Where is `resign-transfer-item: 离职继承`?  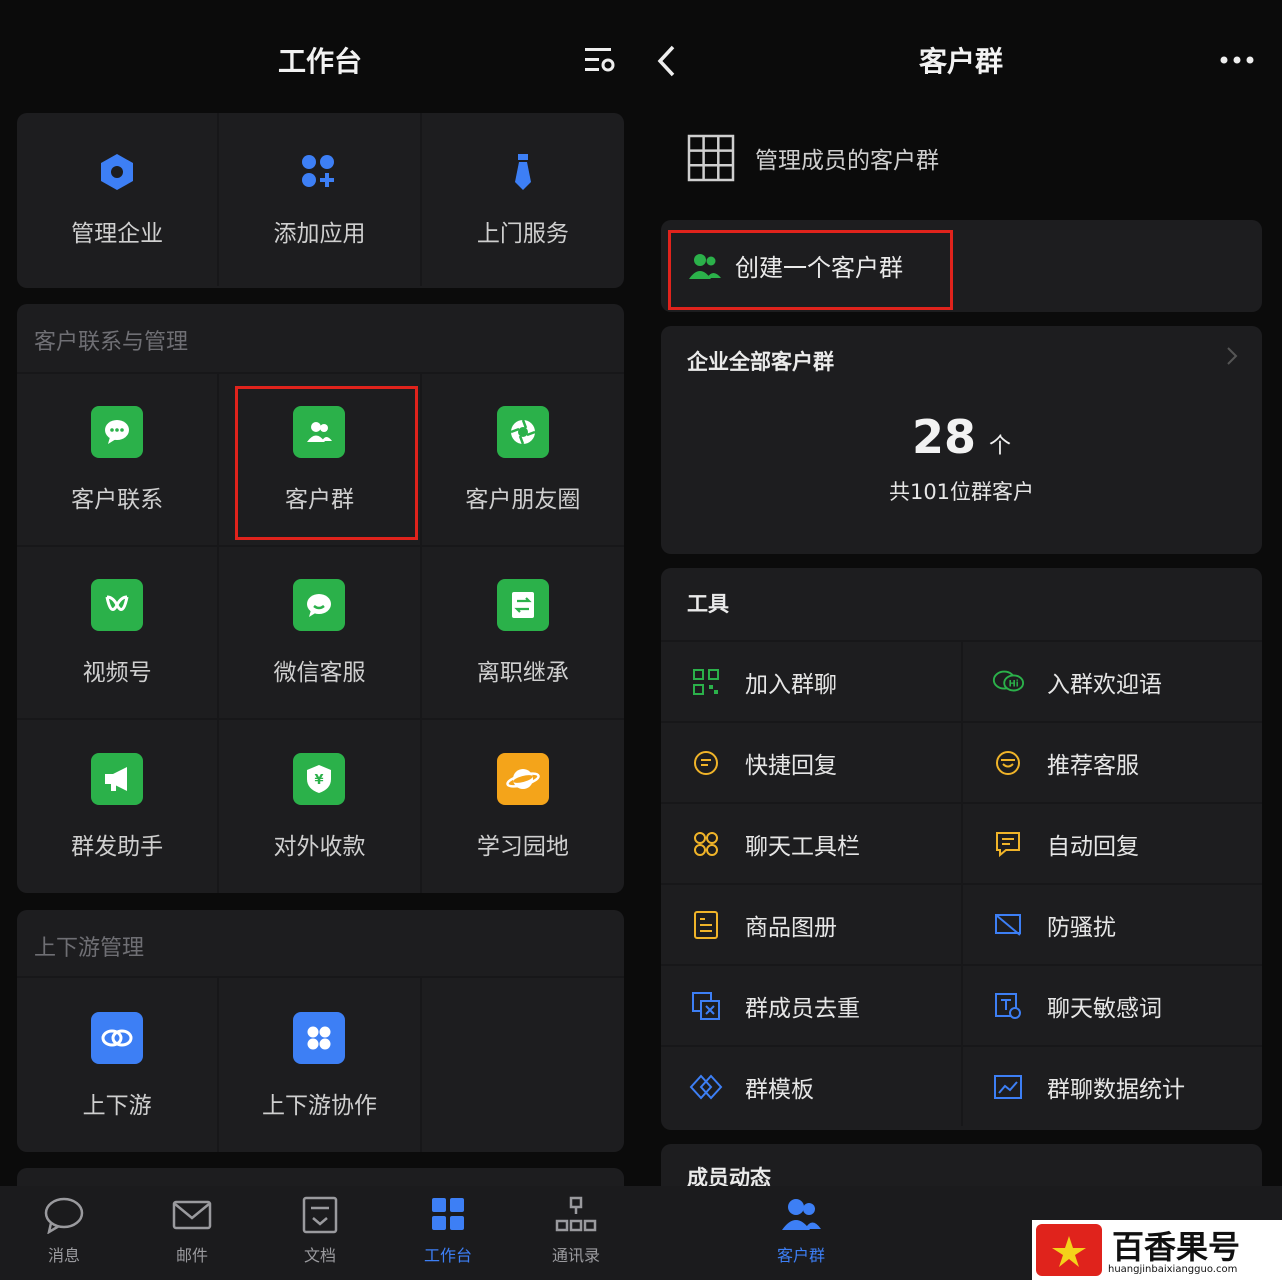
resign-transfer-item: 离职继承 is located at coordinates (522, 633).